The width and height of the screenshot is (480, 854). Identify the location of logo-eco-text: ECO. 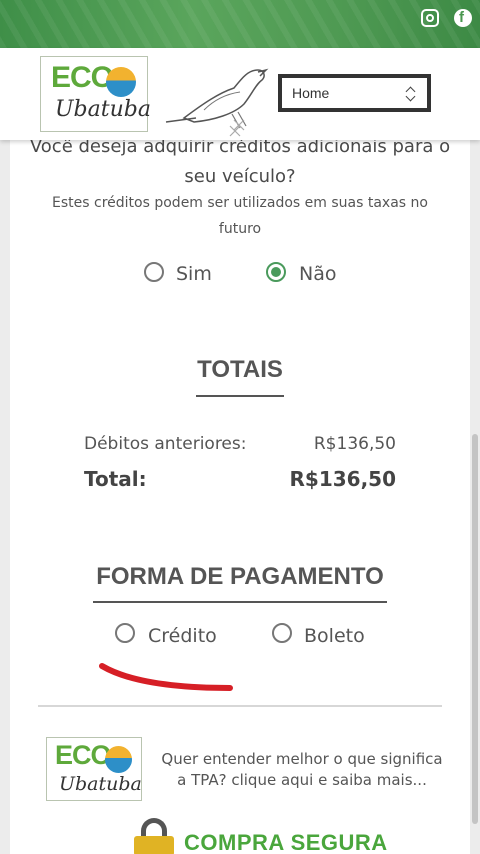
(82, 77).